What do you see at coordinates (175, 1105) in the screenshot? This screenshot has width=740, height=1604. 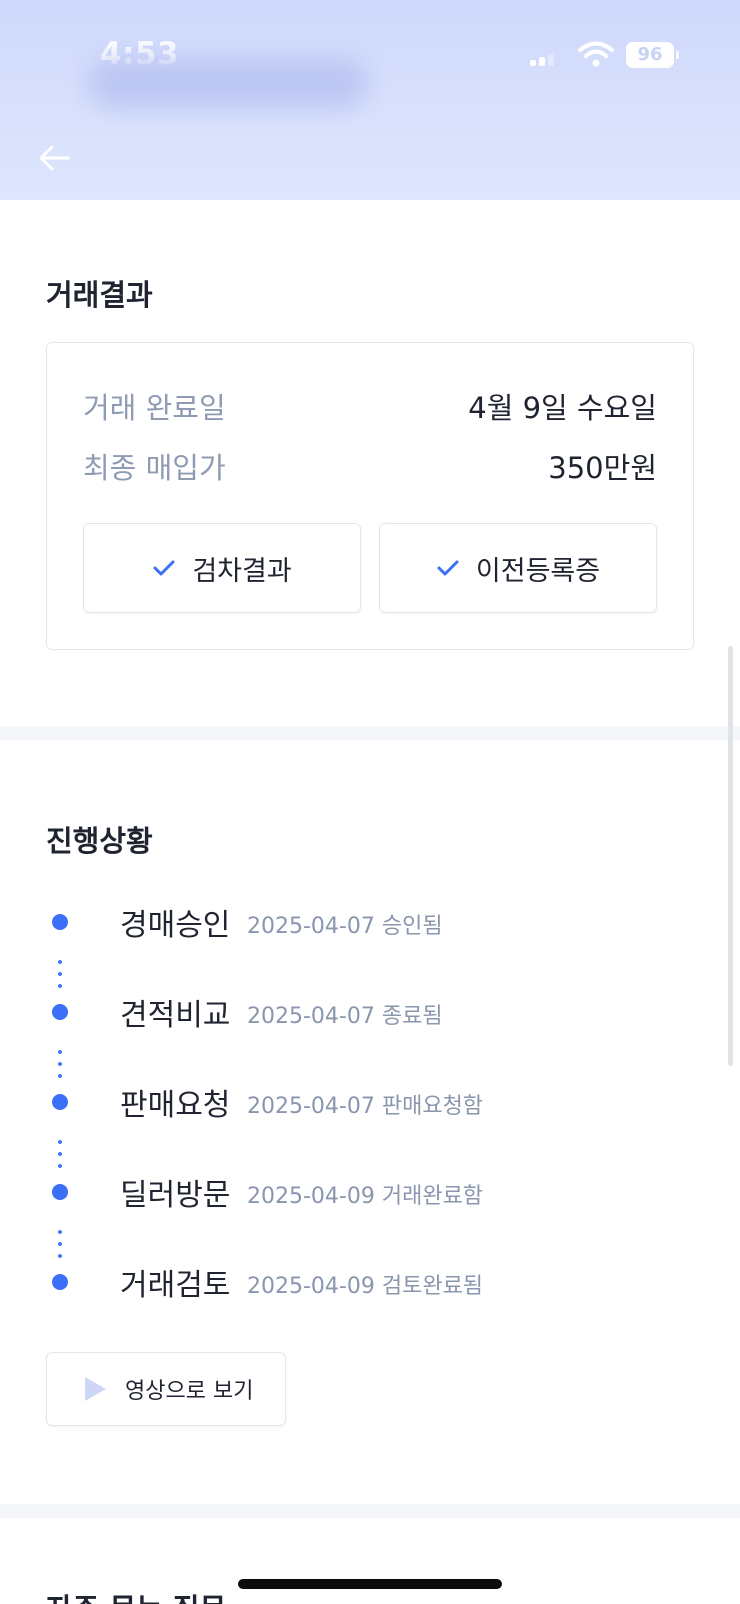 I see `step-name: 판매요청` at bounding box center [175, 1105].